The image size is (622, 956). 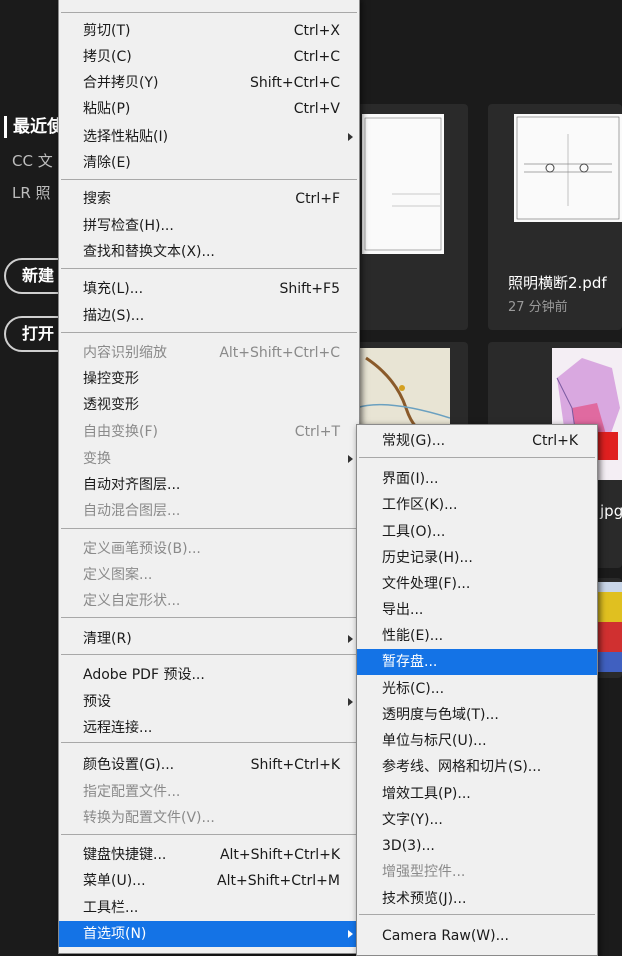 I want to click on menu-item: 自由变换(F) Ctrl+T, so click(x=209, y=432).